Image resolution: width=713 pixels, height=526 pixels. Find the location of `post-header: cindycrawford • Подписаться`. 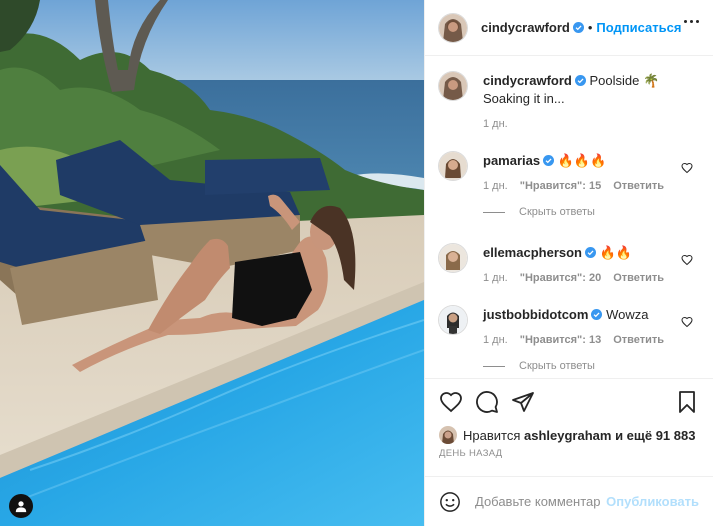

post-header: cindycrawford • Подписаться is located at coordinates (569, 28).